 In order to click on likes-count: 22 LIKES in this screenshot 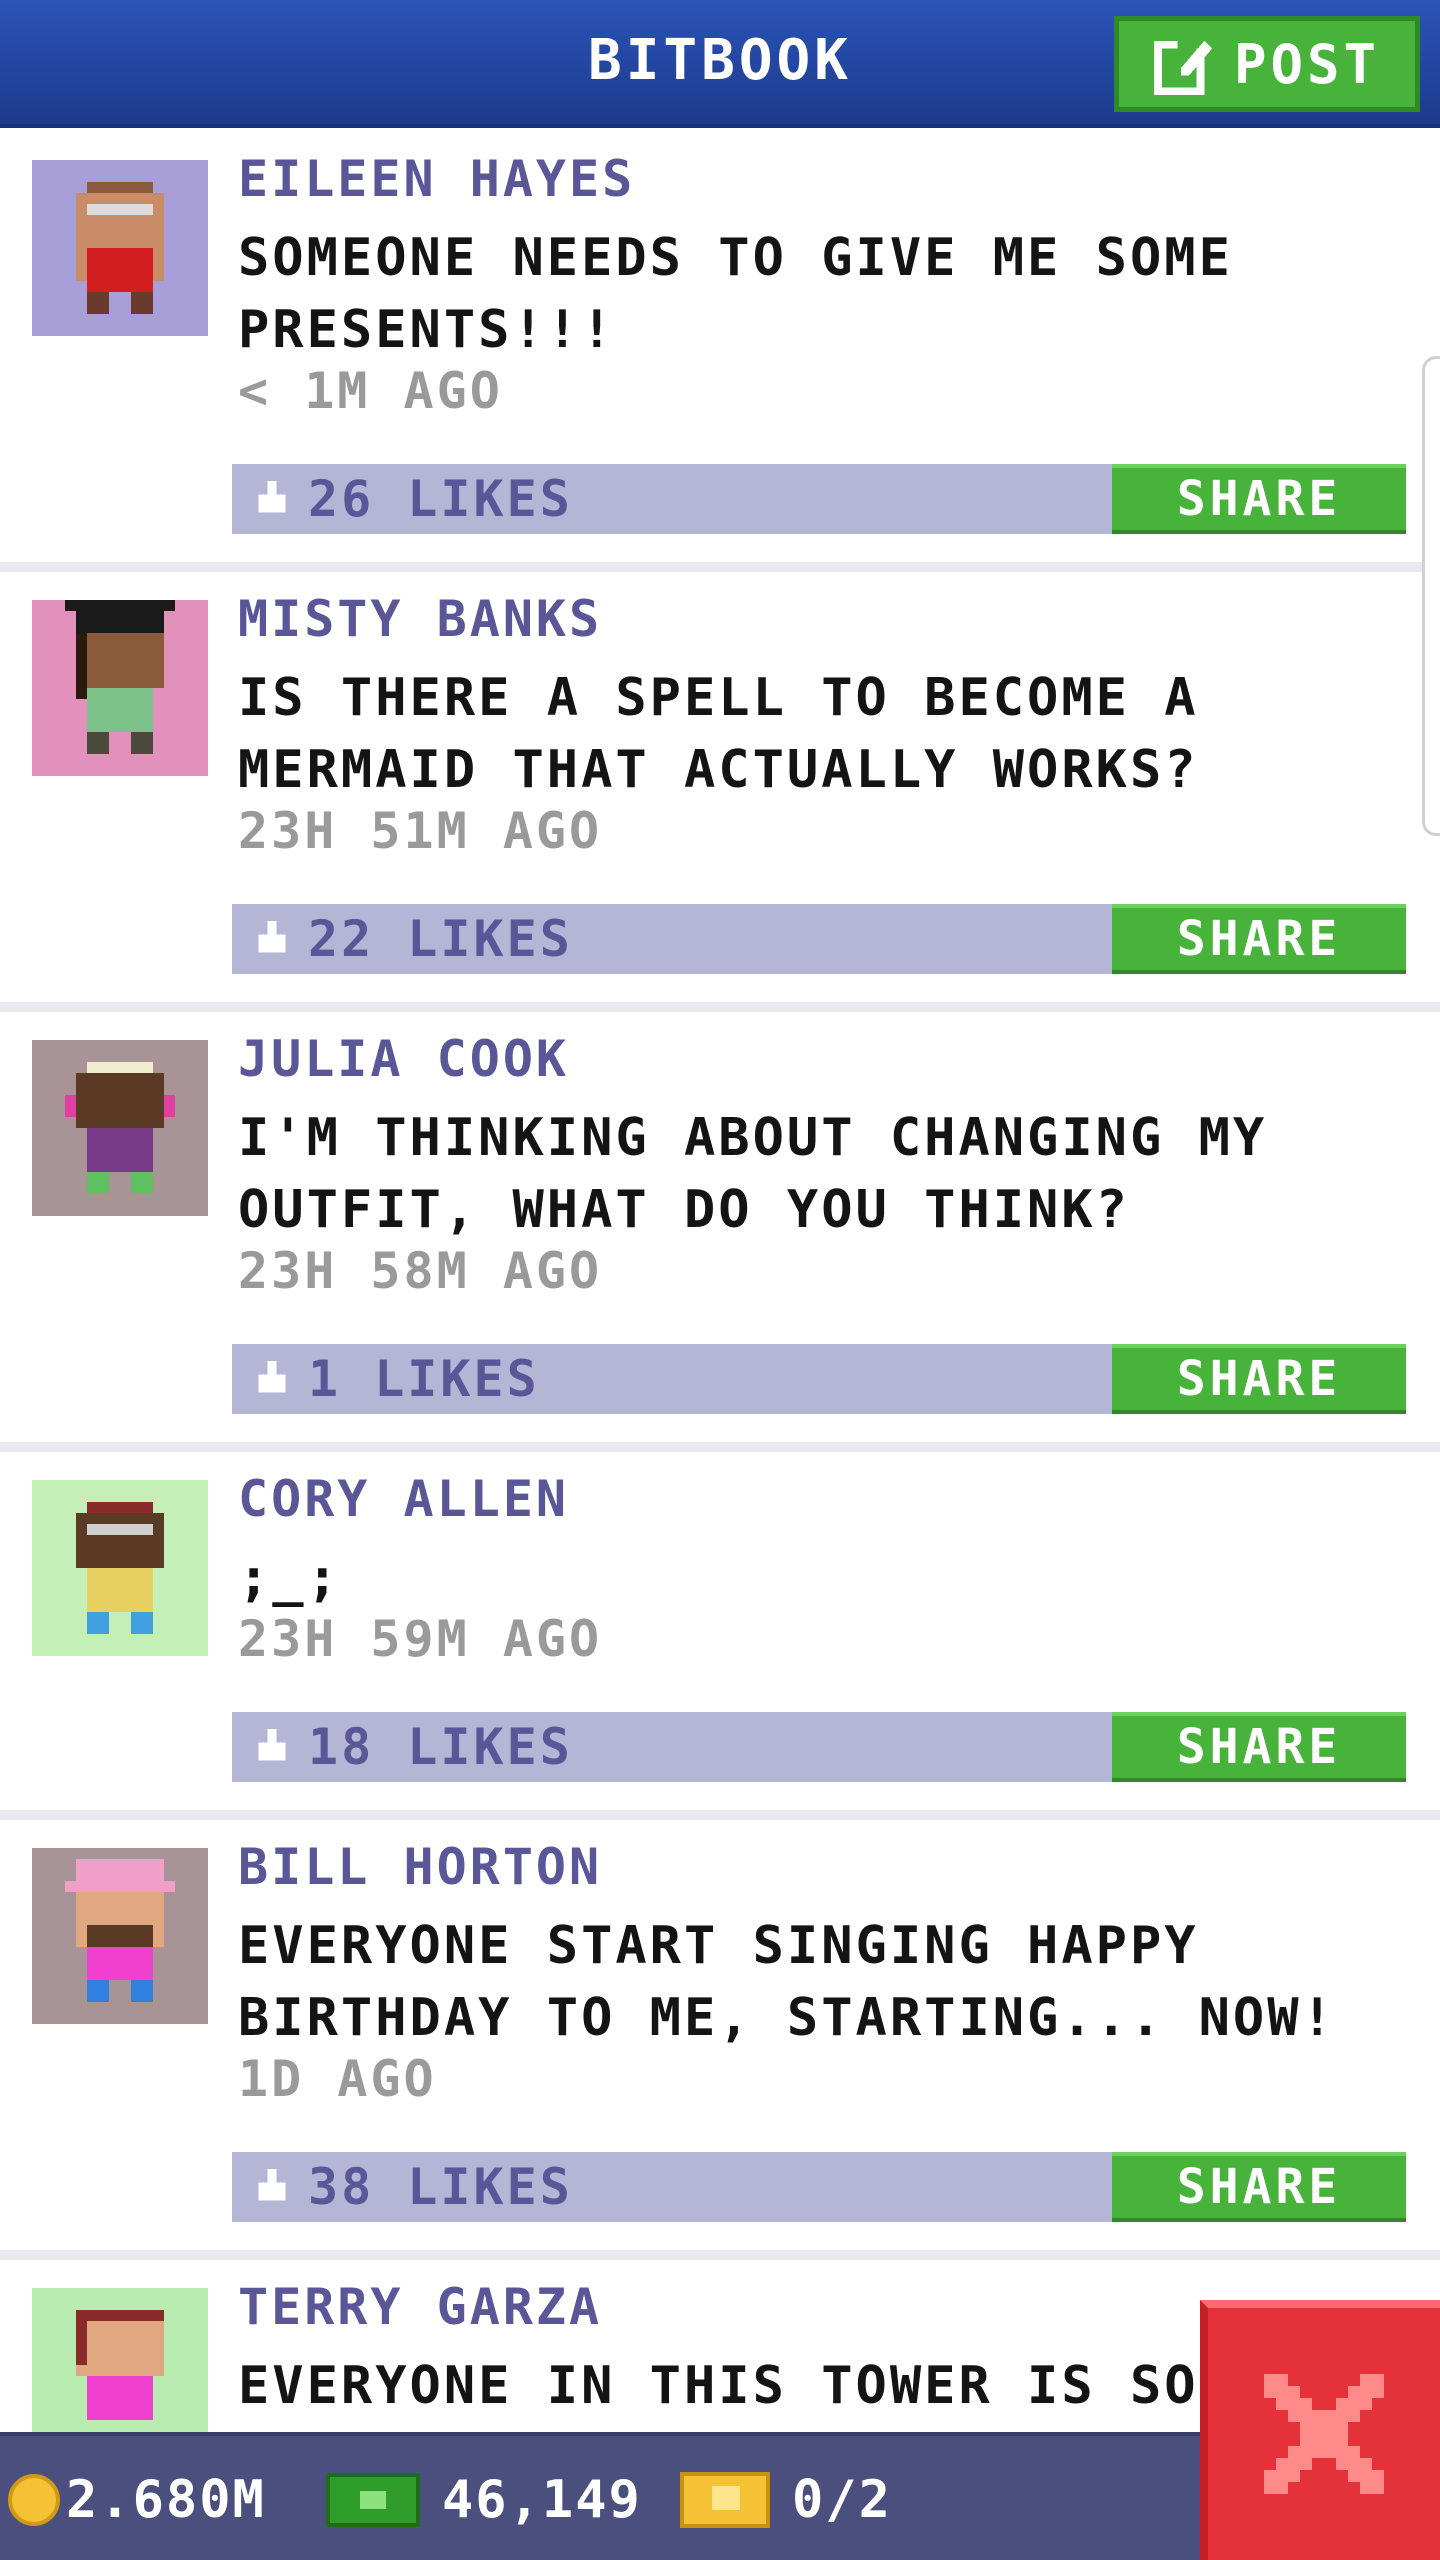, I will do `click(440, 939)`.